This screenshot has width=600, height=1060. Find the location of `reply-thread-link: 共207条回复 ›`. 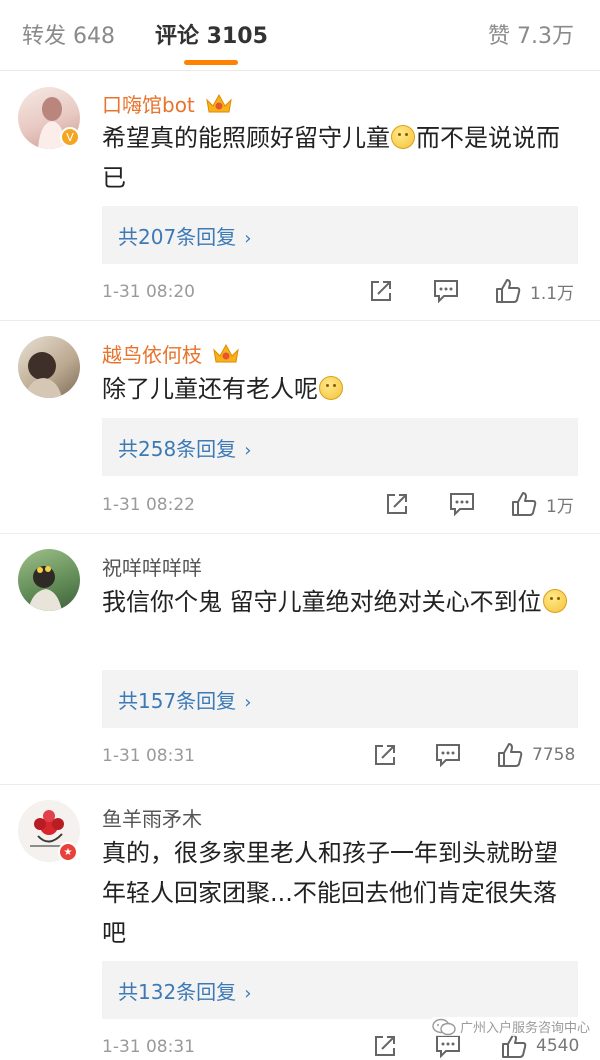

reply-thread-link: 共207条回复 › is located at coordinates (340, 235).